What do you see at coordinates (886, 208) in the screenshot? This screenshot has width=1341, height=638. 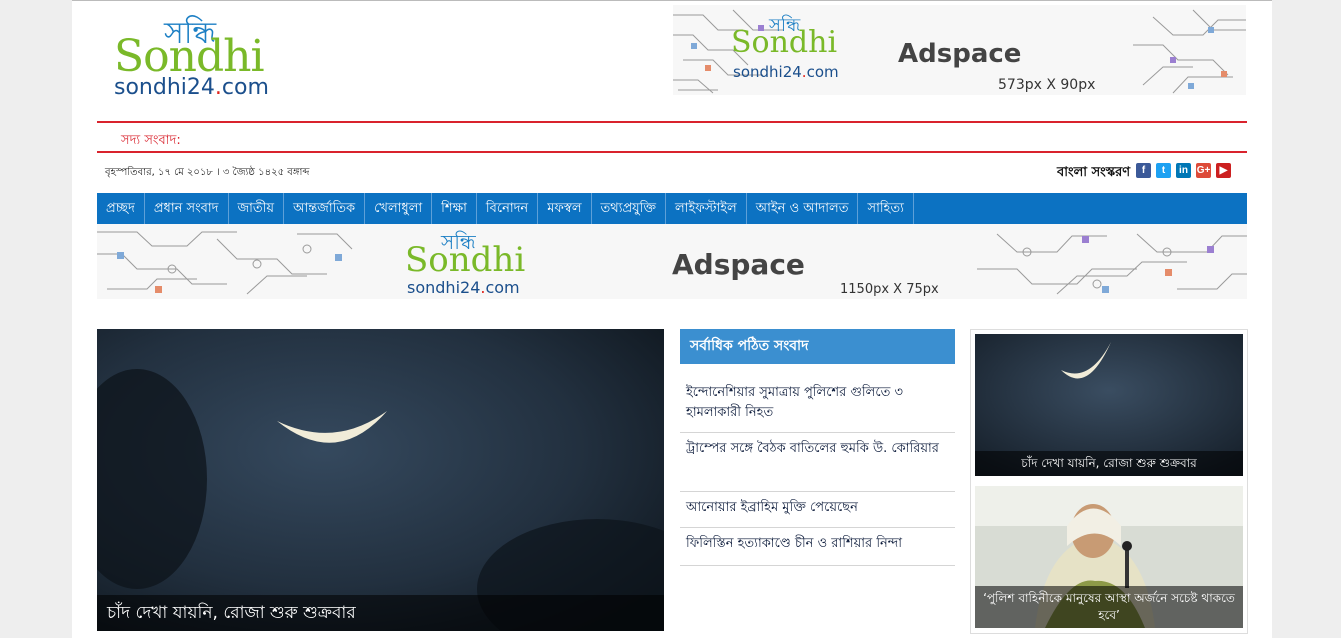 I see `nav-item-literature: সাহিত্য` at bounding box center [886, 208].